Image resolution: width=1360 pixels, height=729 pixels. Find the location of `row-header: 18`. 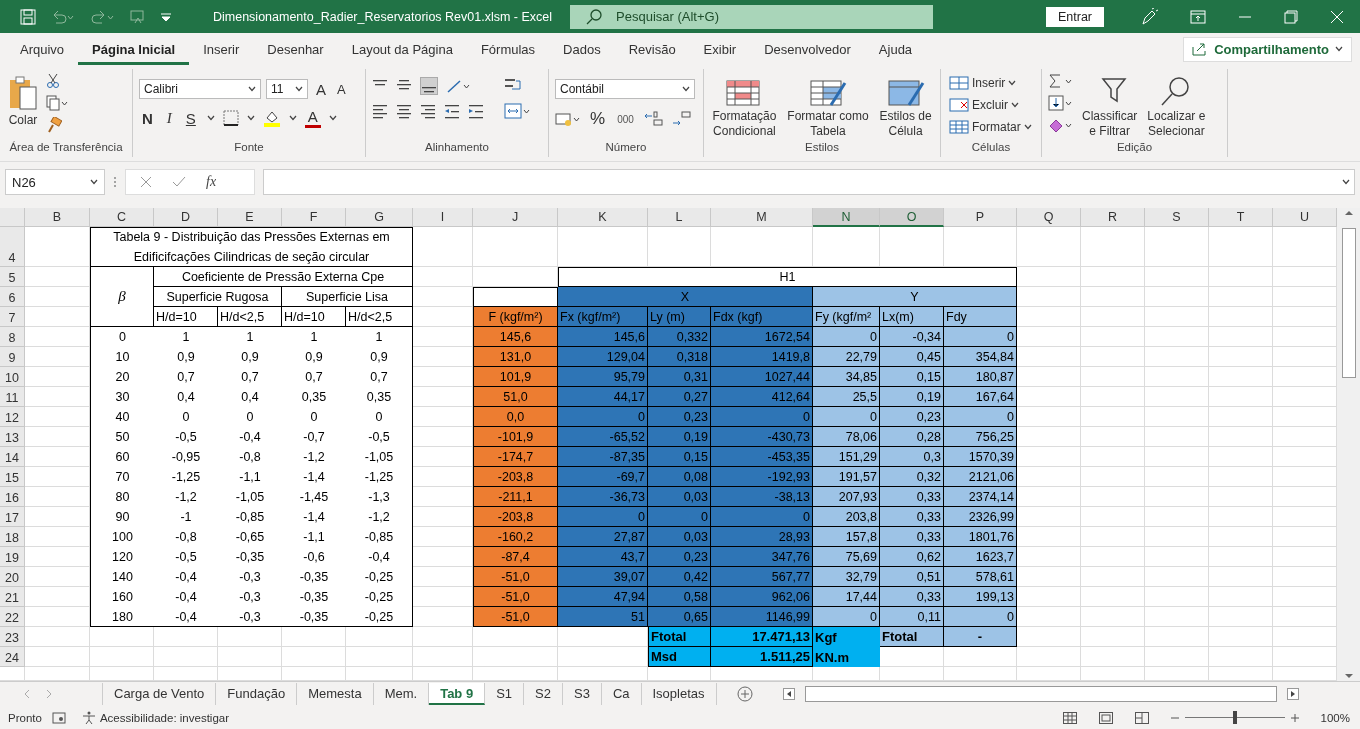

row-header: 18 is located at coordinates (12, 537).